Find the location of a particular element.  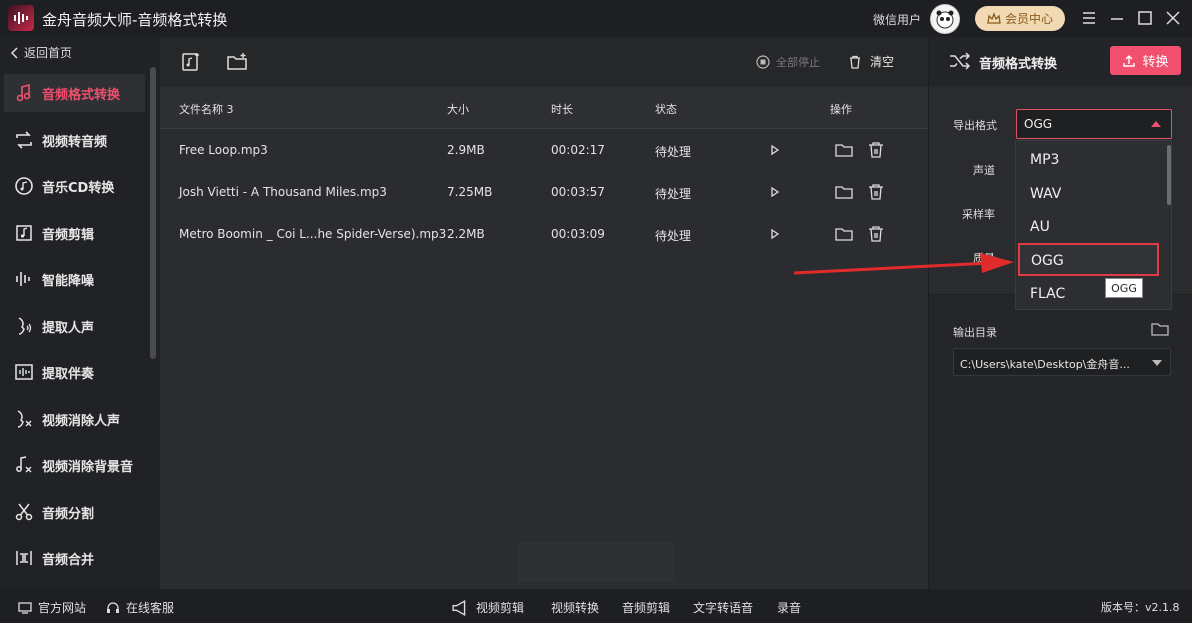

vip-center-button: 会员中心 is located at coordinates (1020, 18).